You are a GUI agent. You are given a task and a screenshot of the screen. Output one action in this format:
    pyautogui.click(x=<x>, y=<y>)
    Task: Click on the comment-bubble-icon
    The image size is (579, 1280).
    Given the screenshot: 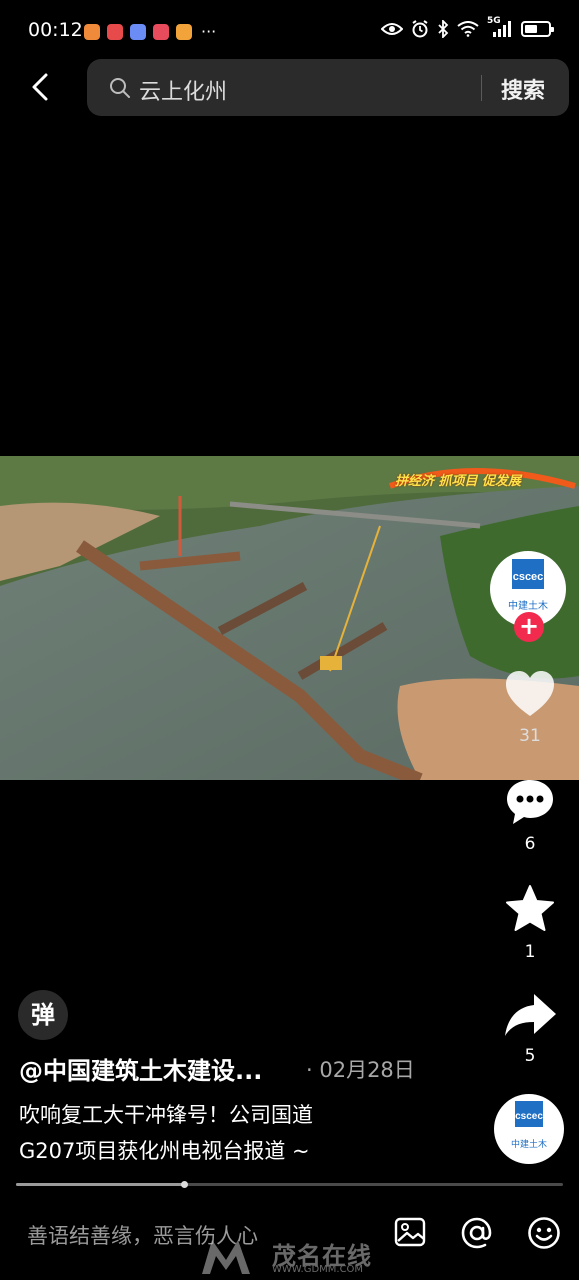 What is the action you would take?
    pyautogui.click(x=530, y=802)
    